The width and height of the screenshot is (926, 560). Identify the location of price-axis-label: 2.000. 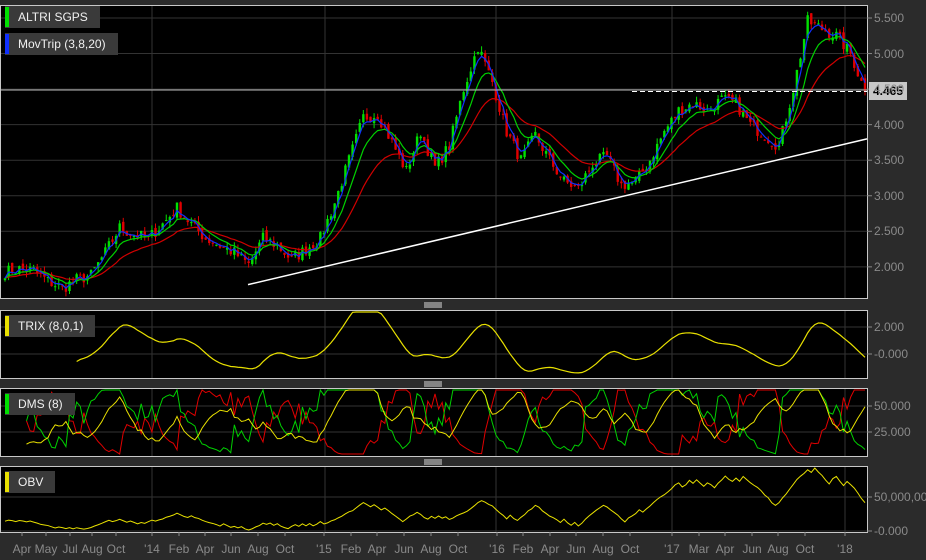
(889, 266).